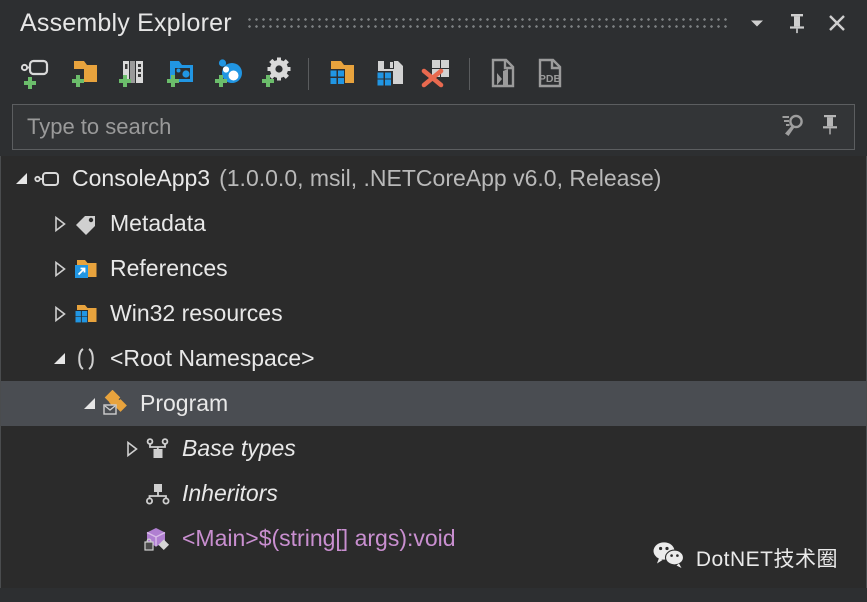 The image size is (867, 602). Describe the element at coordinates (158, 223) in the screenshot. I see `tree-node-label: Metadata` at that location.